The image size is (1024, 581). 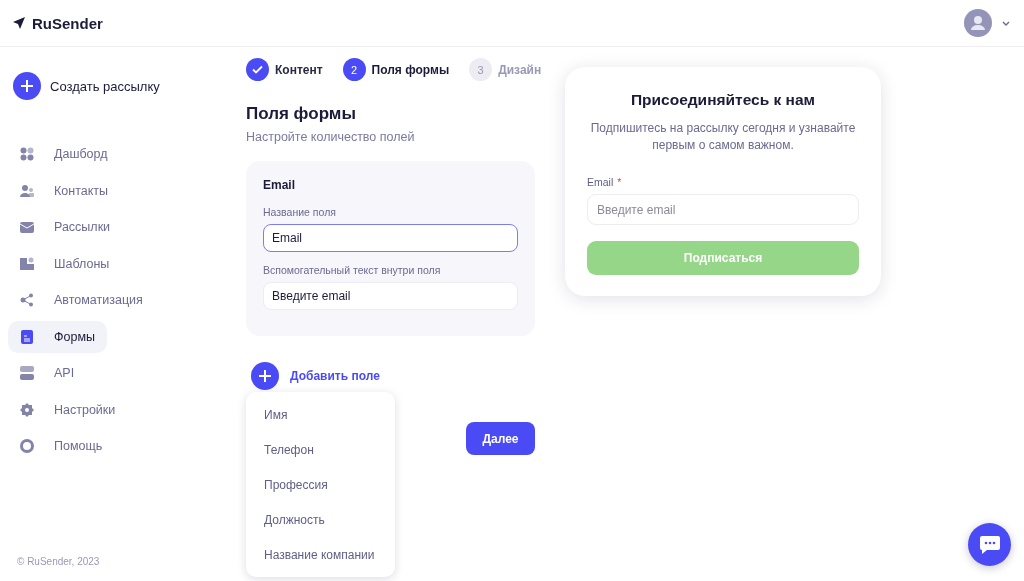 What do you see at coordinates (27, 154) in the screenshot?
I see `grid-icon` at bounding box center [27, 154].